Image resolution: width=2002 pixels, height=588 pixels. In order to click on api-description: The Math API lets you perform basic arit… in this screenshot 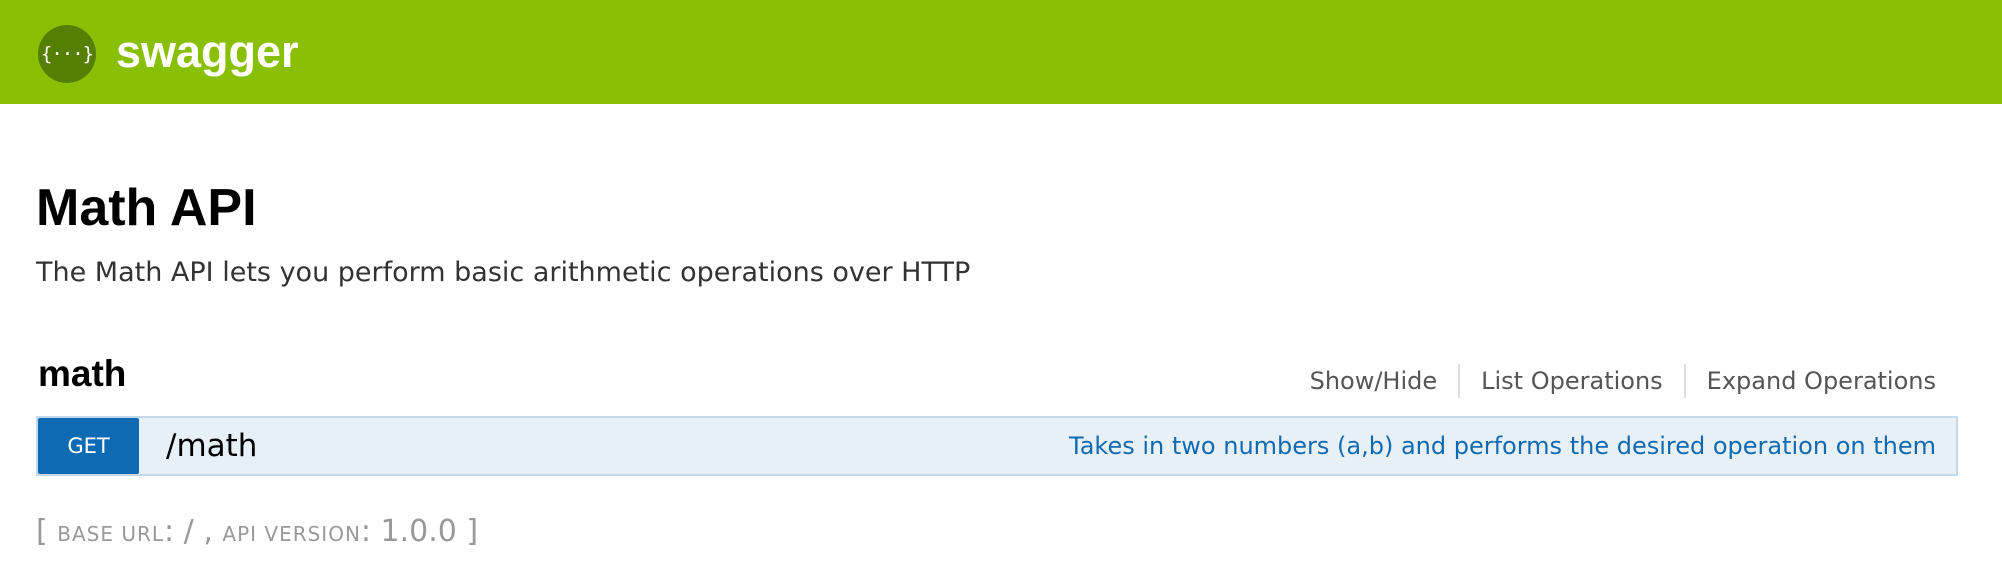, I will do `click(503, 272)`.